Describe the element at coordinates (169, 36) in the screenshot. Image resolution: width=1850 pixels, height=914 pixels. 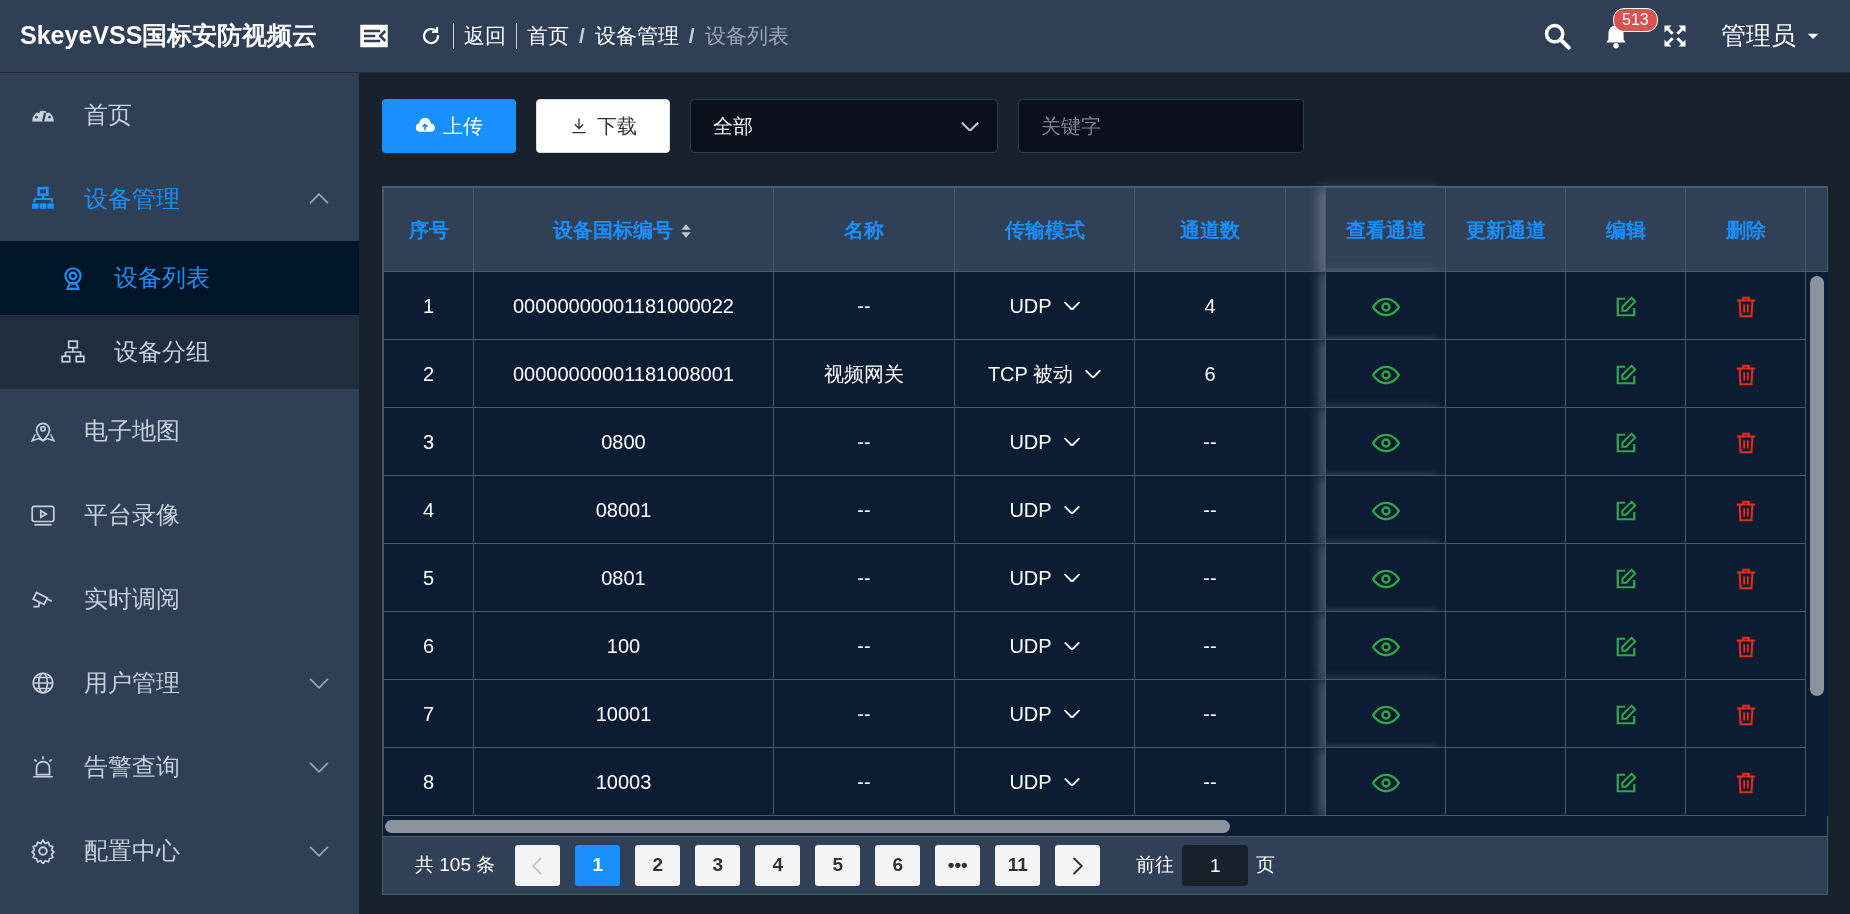
I see `app-logo: SkeyeVSS国标安防视频云` at that location.